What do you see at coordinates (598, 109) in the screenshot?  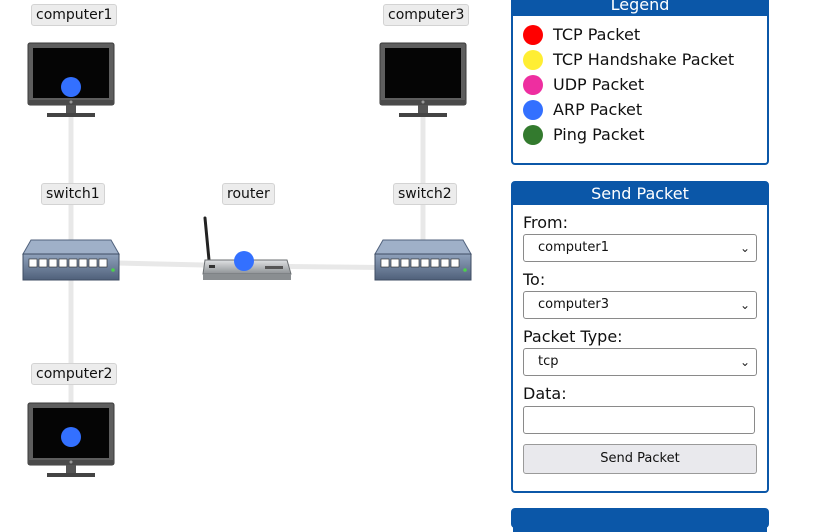 I see `legend-label: ARP Packet` at bounding box center [598, 109].